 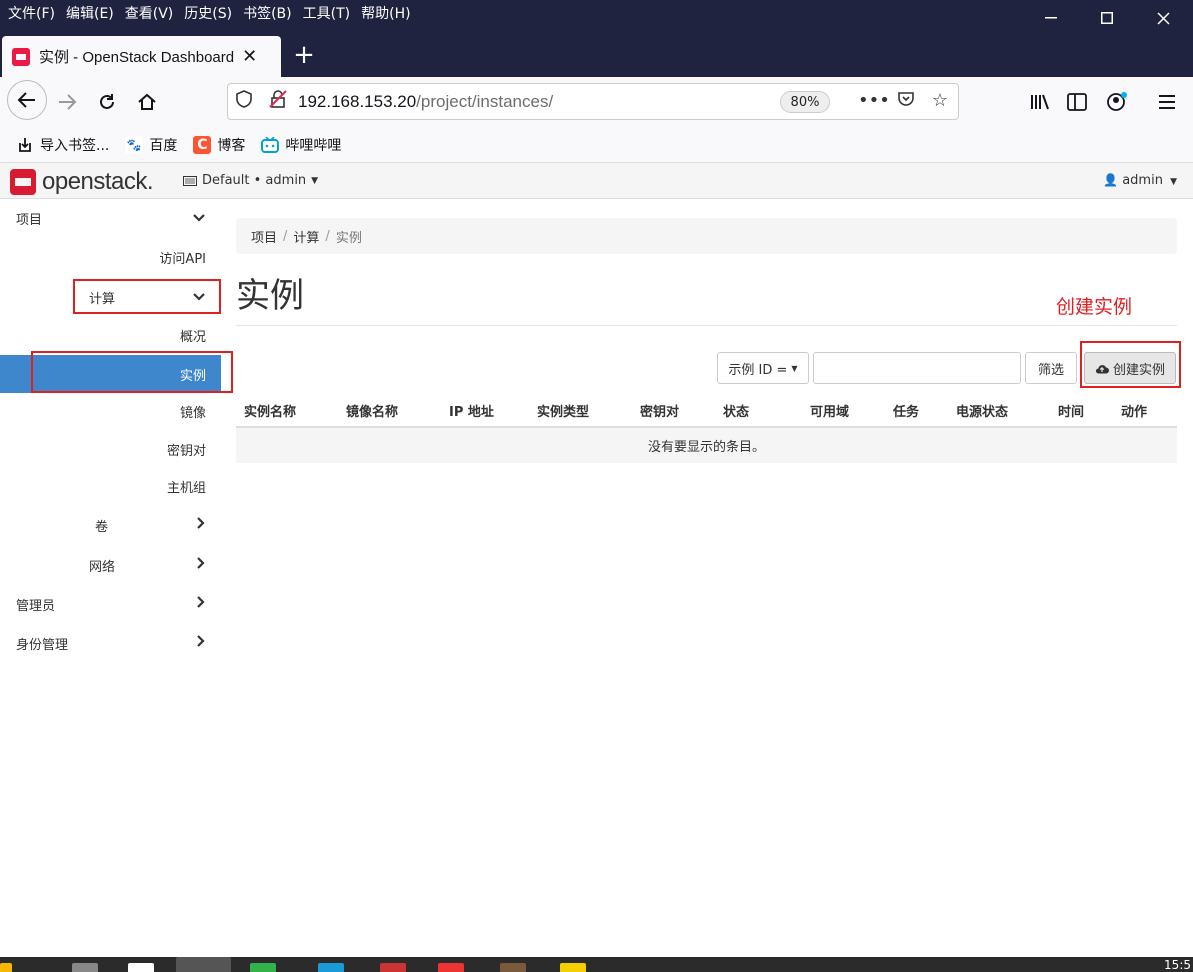 What do you see at coordinates (192, 337) in the screenshot?
I see `sidebar-item-label: 概况` at bounding box center [192, 337].